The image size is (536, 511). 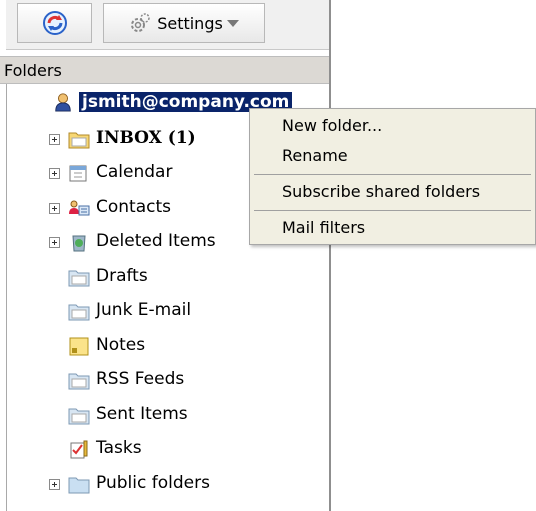 I want to click on folder-label: Drafts, so click(x=122, y=276).